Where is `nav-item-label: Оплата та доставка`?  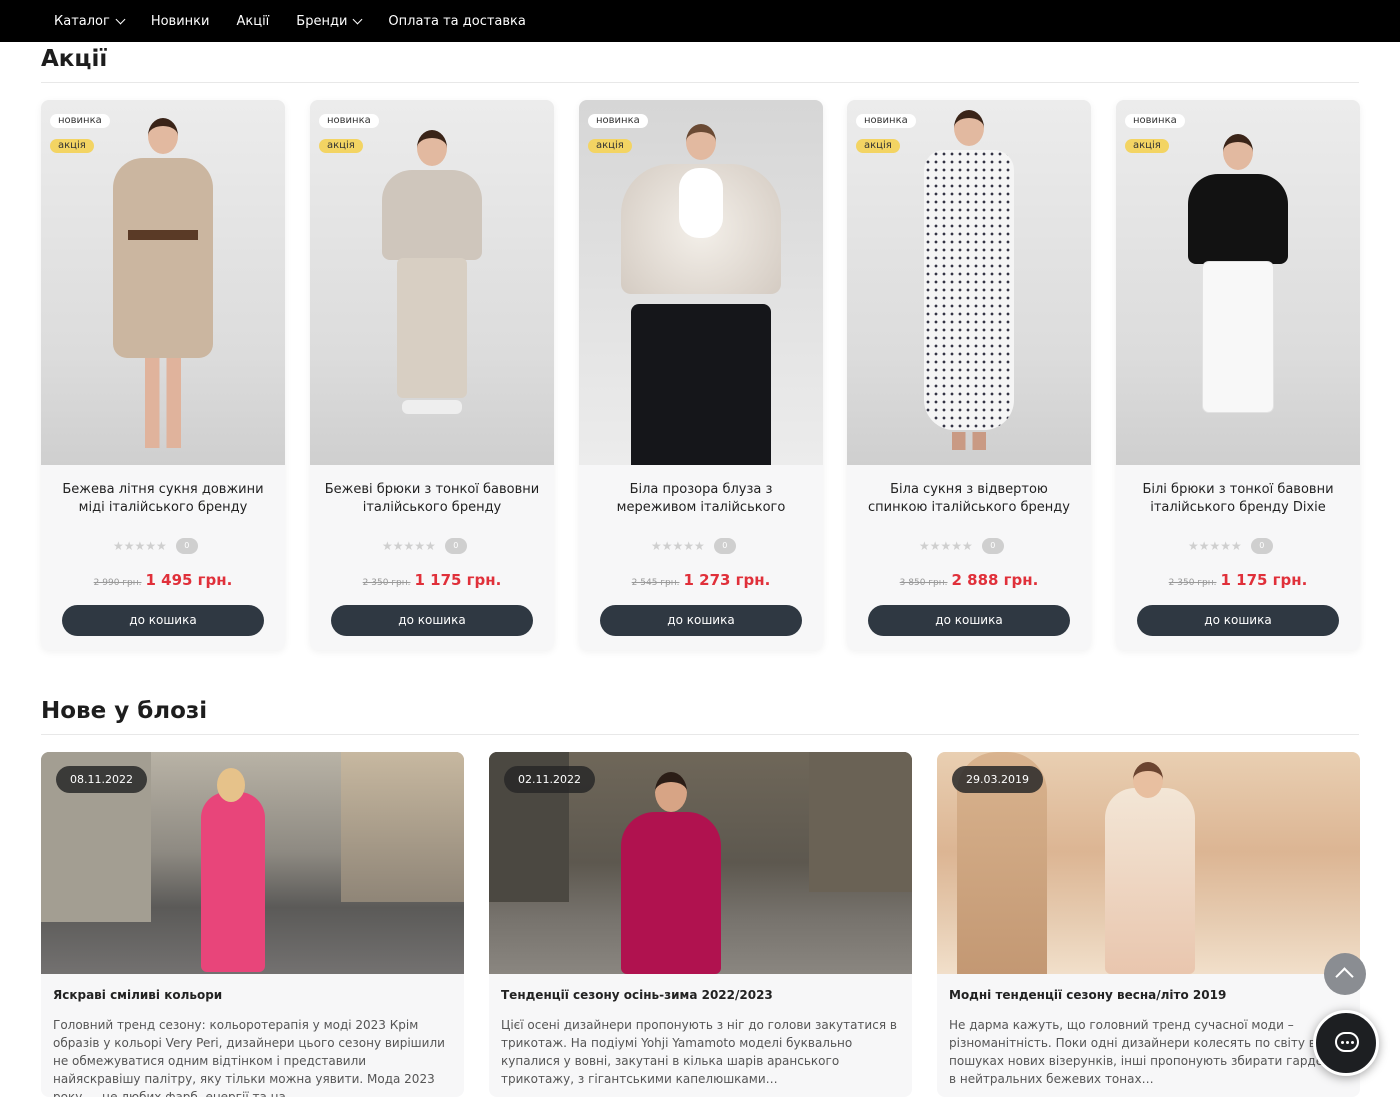 nav-item-label: Оплата та доставка is located at coordinates (457, 21).